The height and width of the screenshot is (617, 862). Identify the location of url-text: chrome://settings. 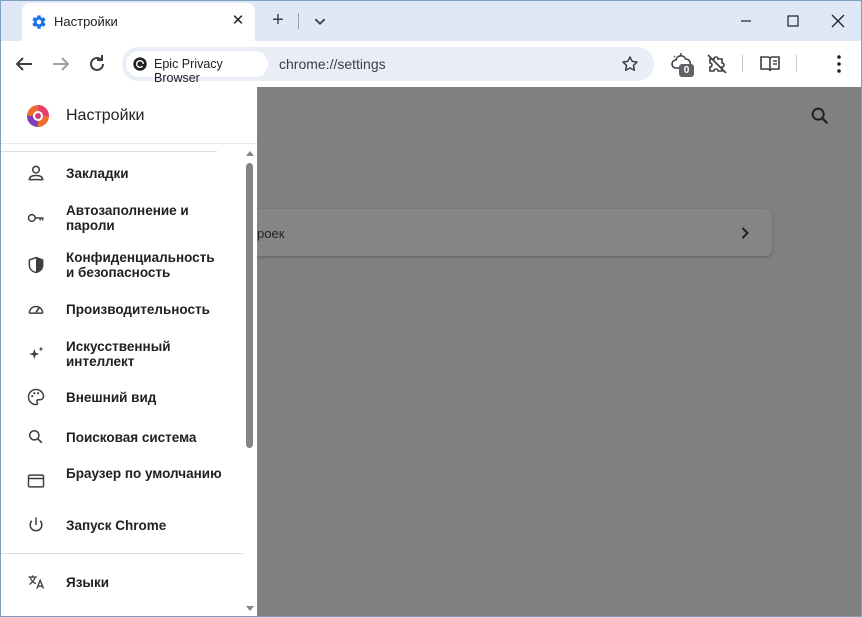
(332, 64).